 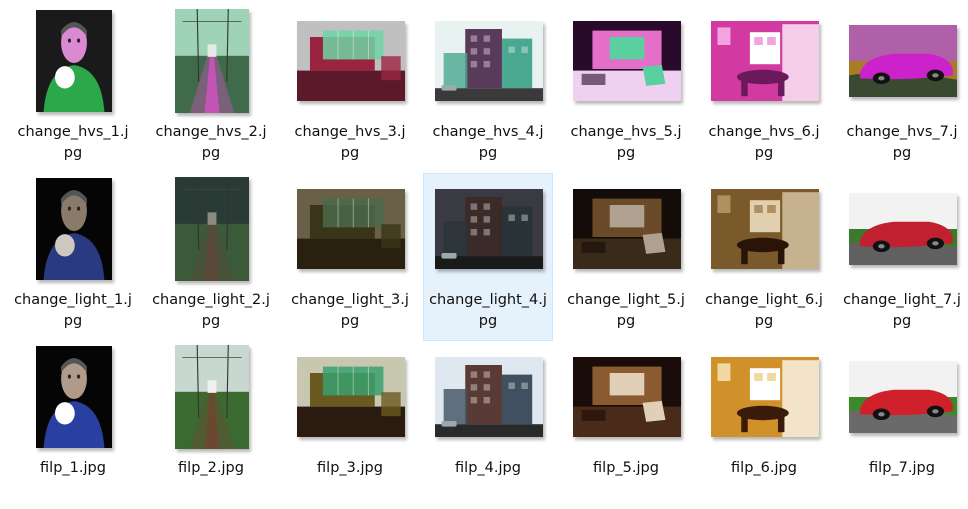 What do you see at coordinates (902, 142) in the screenshot?
I see `file-name-label: change_hvs_7.jpg` at bounding box center [902, 142].